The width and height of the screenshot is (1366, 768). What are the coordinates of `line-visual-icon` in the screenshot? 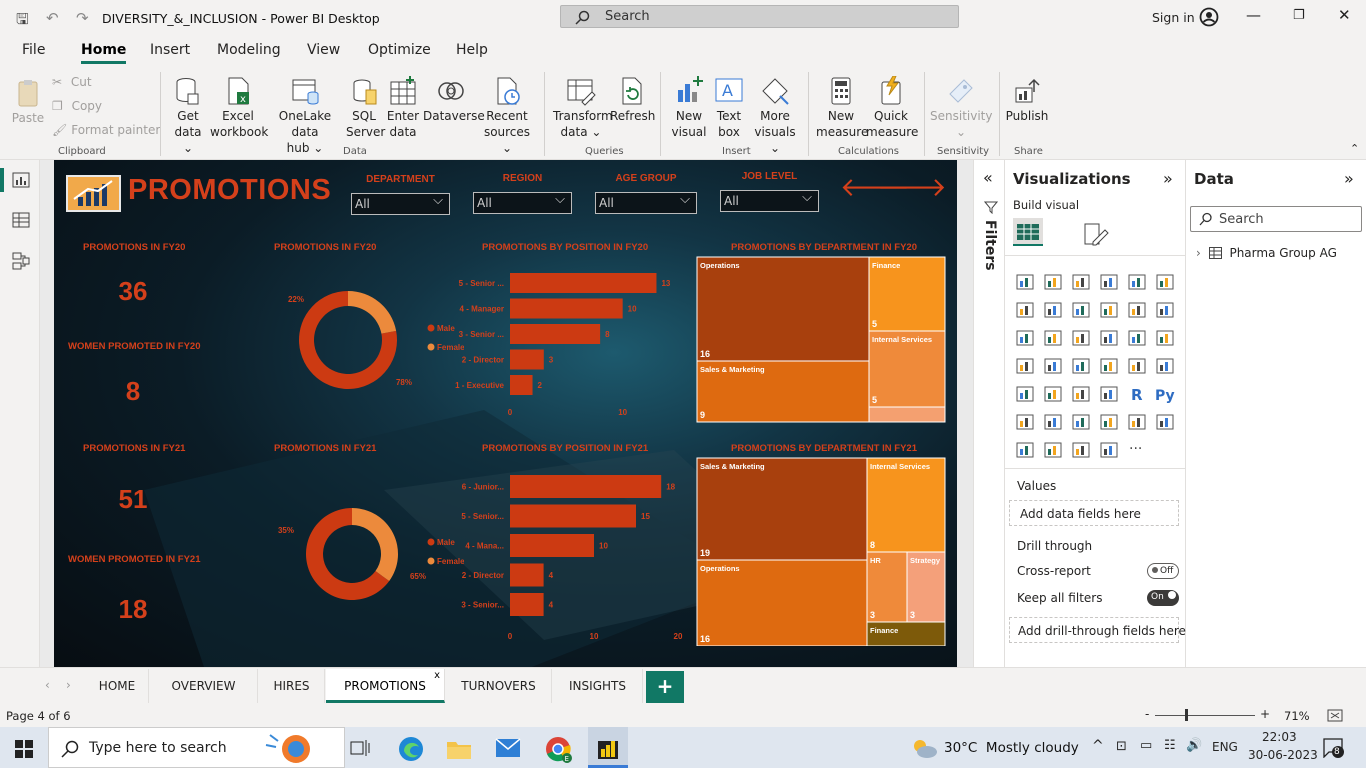 It's located at (1025, 310).